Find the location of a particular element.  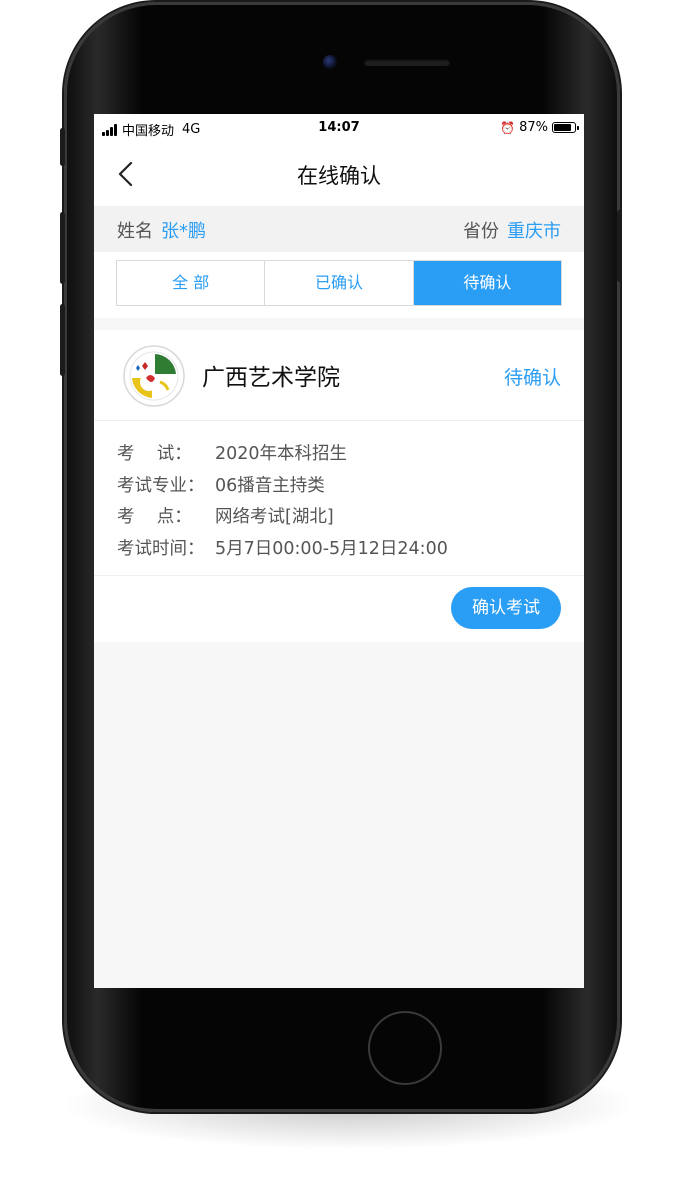

school-logo-icon is located at coordinates (154, 376).